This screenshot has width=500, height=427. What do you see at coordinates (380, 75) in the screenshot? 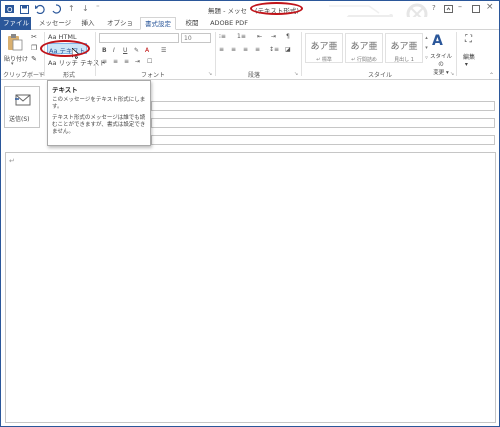
I see `styles-group-label: スタイル` at bounding box center [380, 75].